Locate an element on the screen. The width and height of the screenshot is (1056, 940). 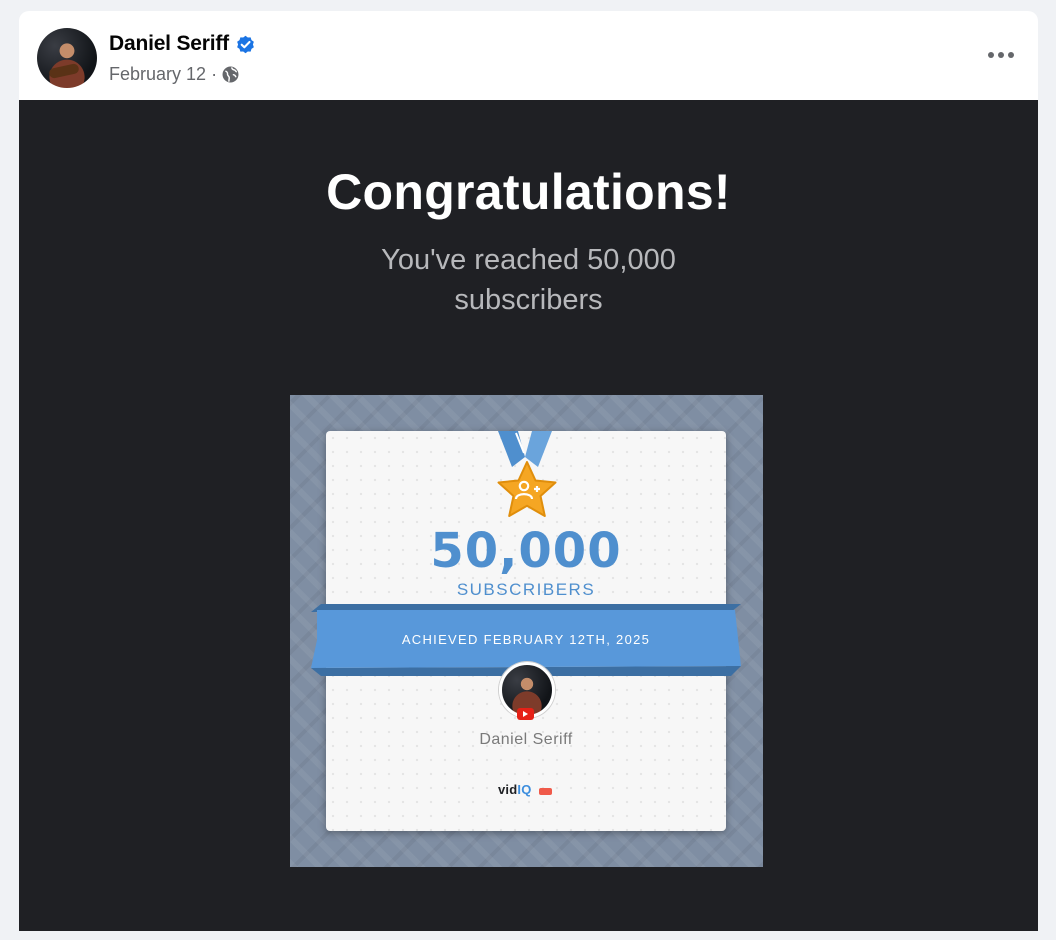
more-options-button is located at coordinates (1001, 55).